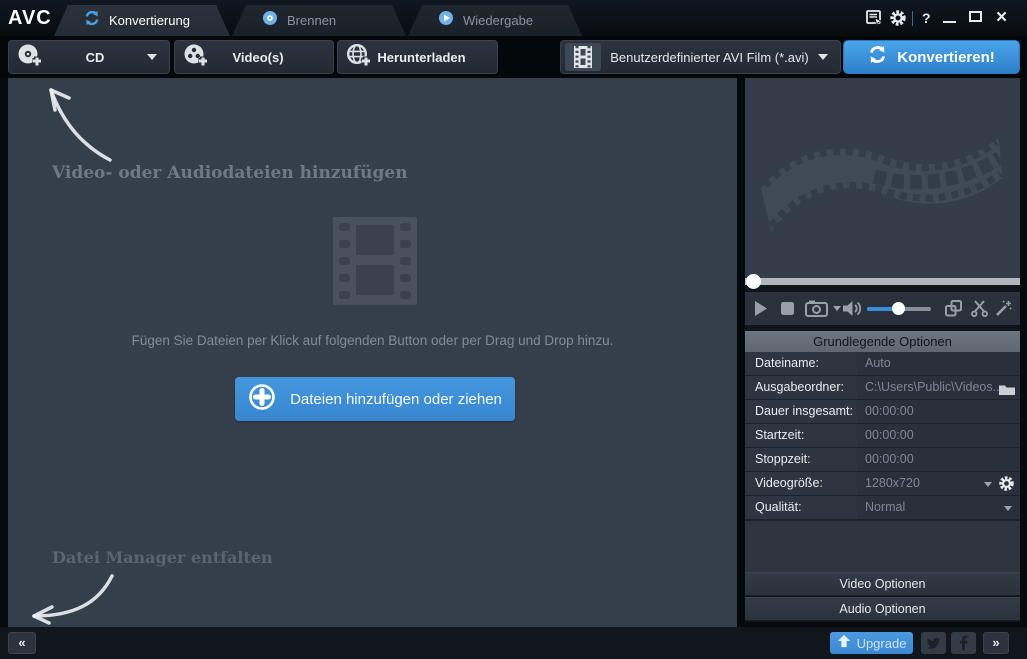 The image size is (1027, 659). I want to click on option-row-filename: Dateiname: Auto, so click(882, 364).